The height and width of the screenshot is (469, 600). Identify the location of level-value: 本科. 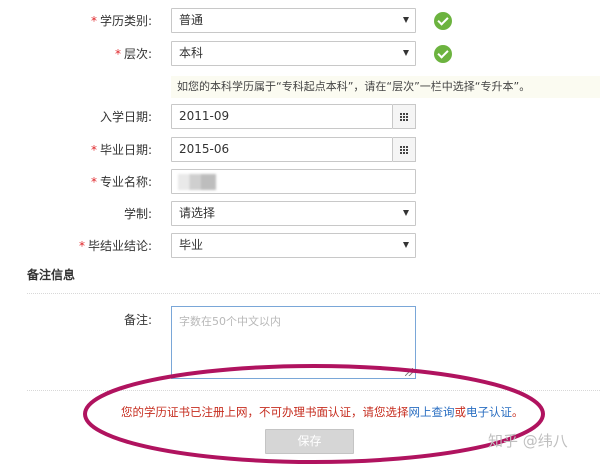
(191, 53).